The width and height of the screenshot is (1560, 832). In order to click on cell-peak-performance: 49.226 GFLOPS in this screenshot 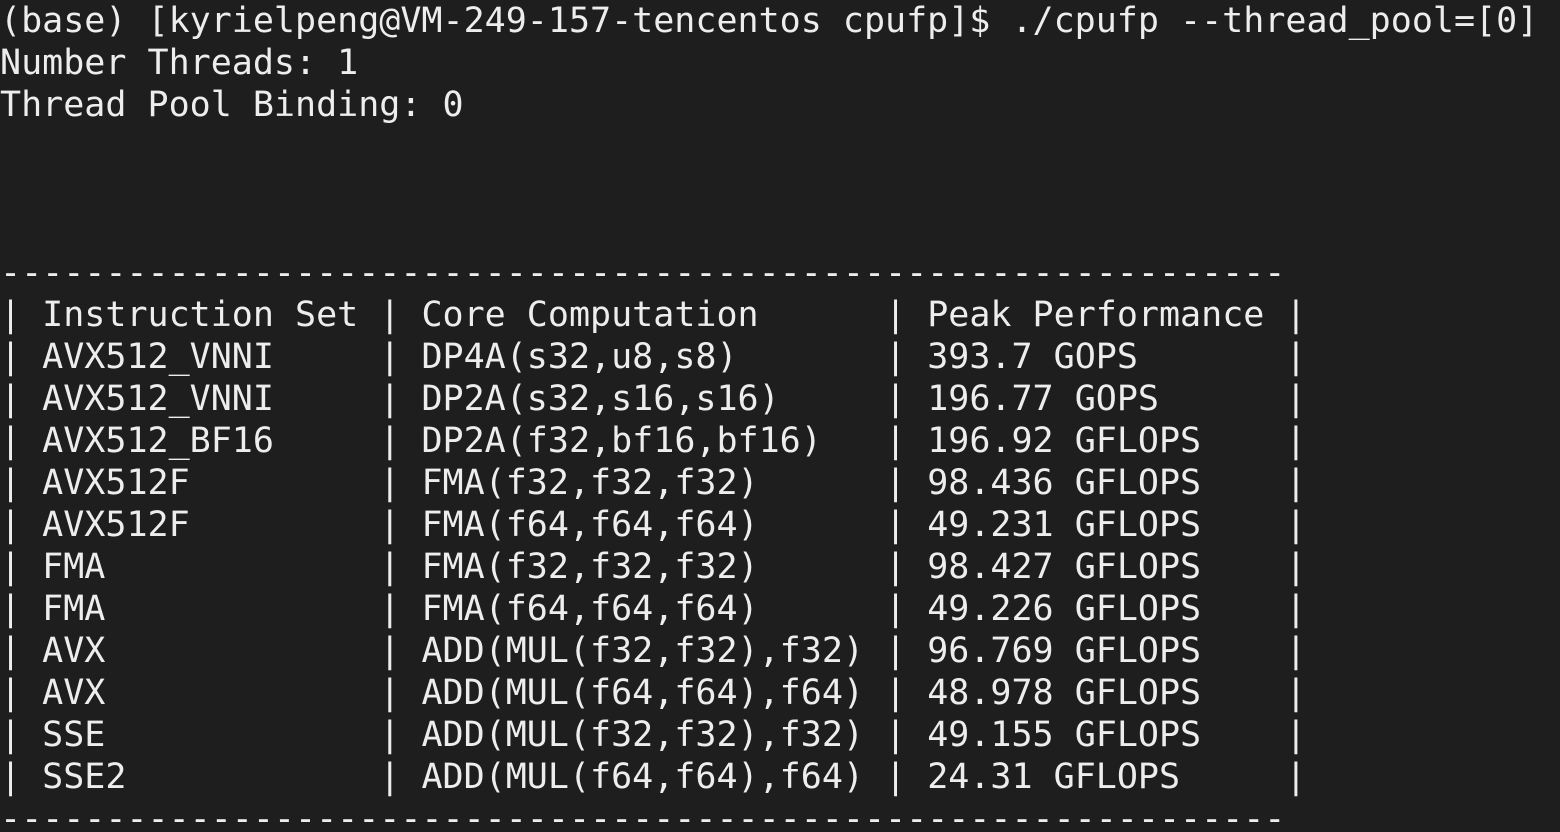, I will do `click(1096, 609)`.